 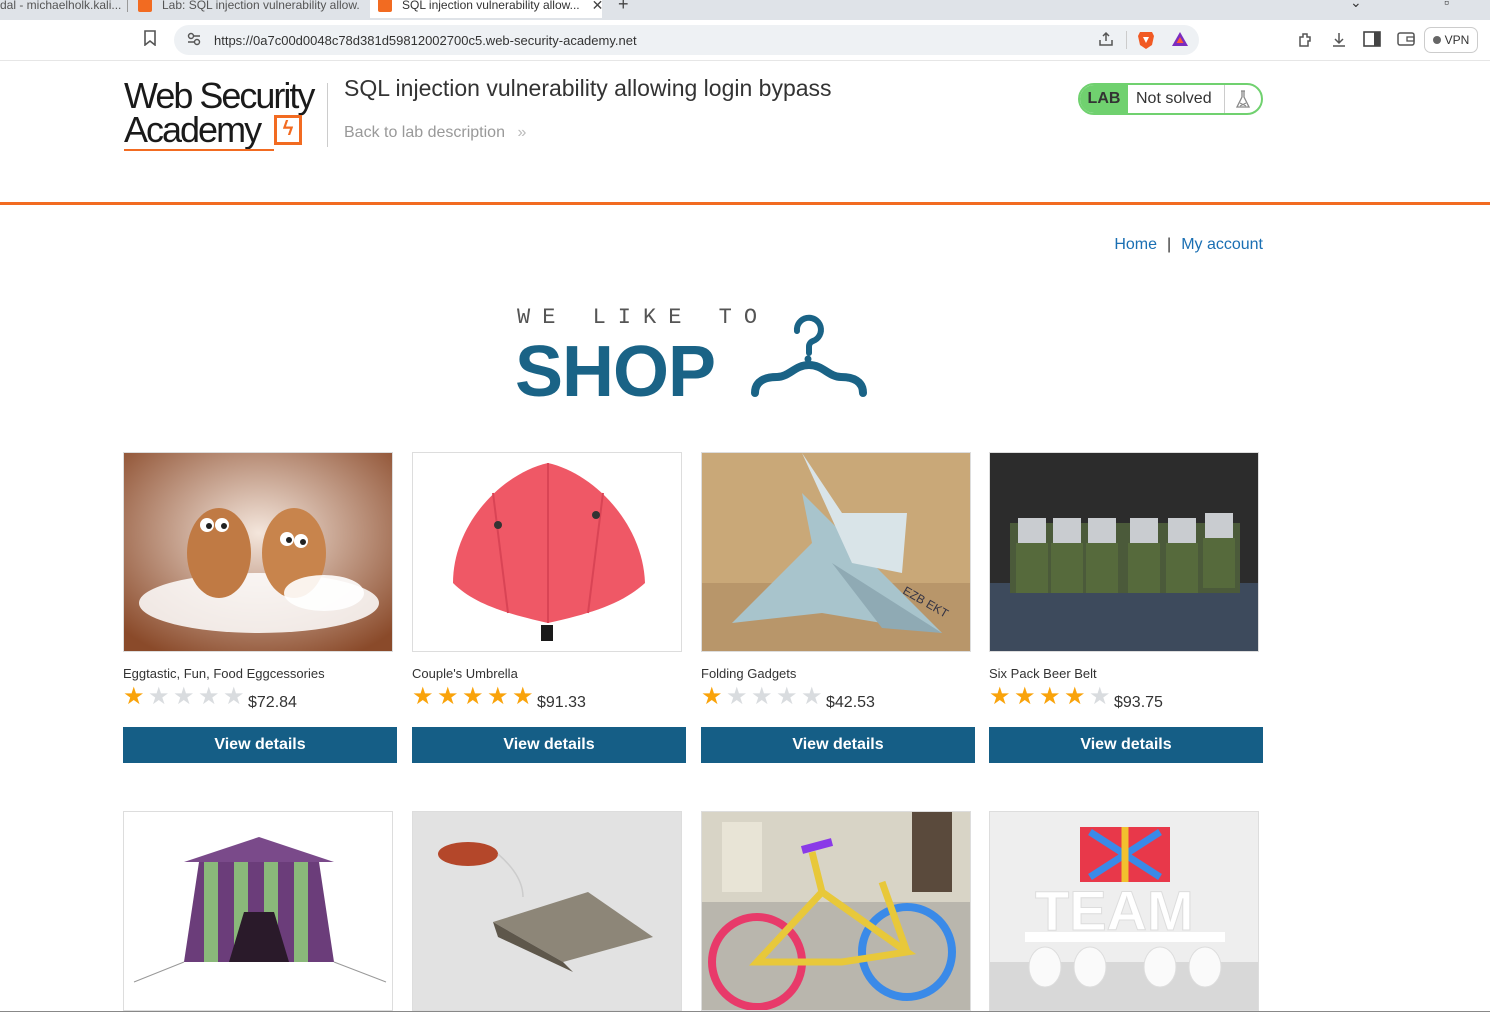 I want to click on double-chevron-right-icon: », so click(x=522, y=132).